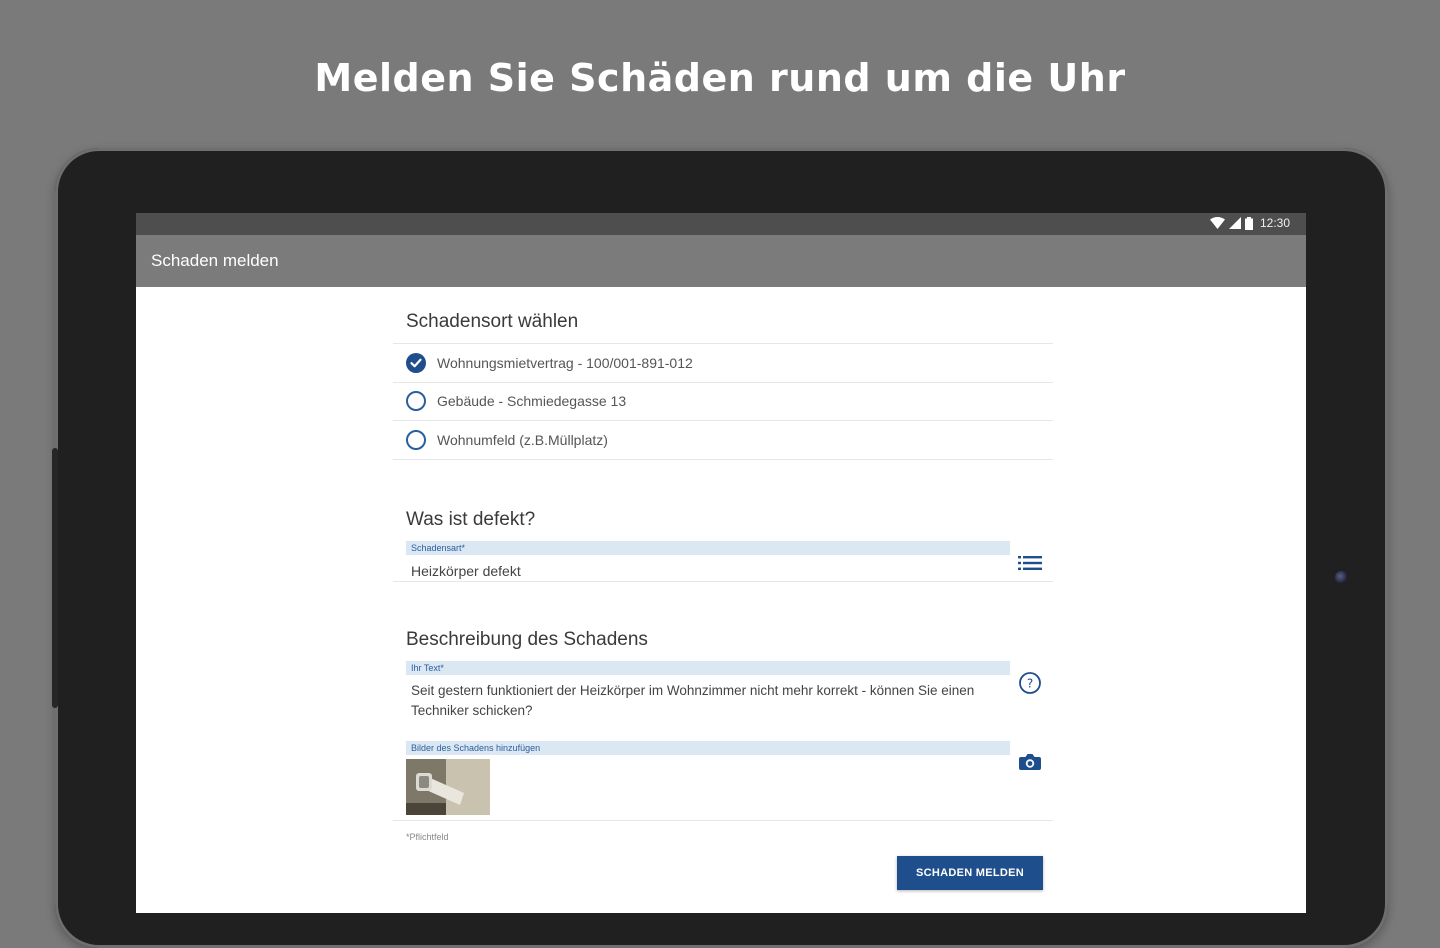 This screenshot has width=1440, height=948. Describe the element at coordinates (1030, 565) in the screenshot. I see `list-icon` at that location.